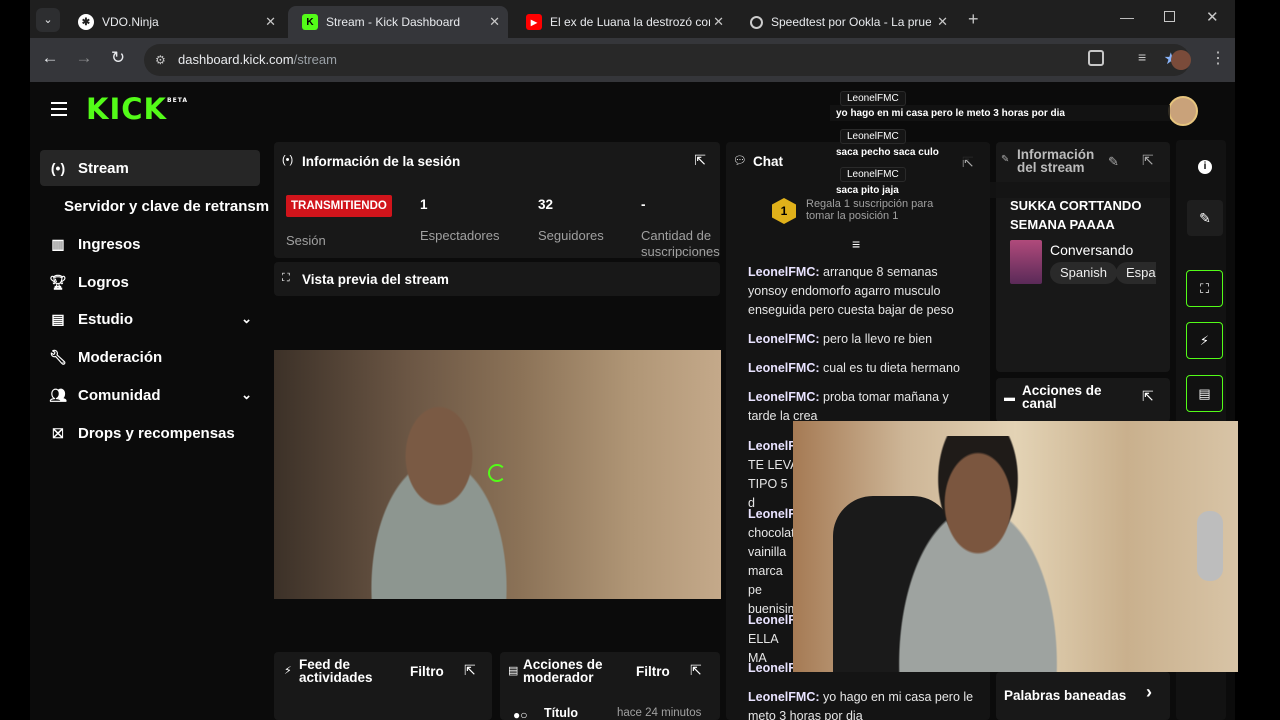  I want to click on tab-title: El ex de Luana la destrozó con t, so click(630, 22).